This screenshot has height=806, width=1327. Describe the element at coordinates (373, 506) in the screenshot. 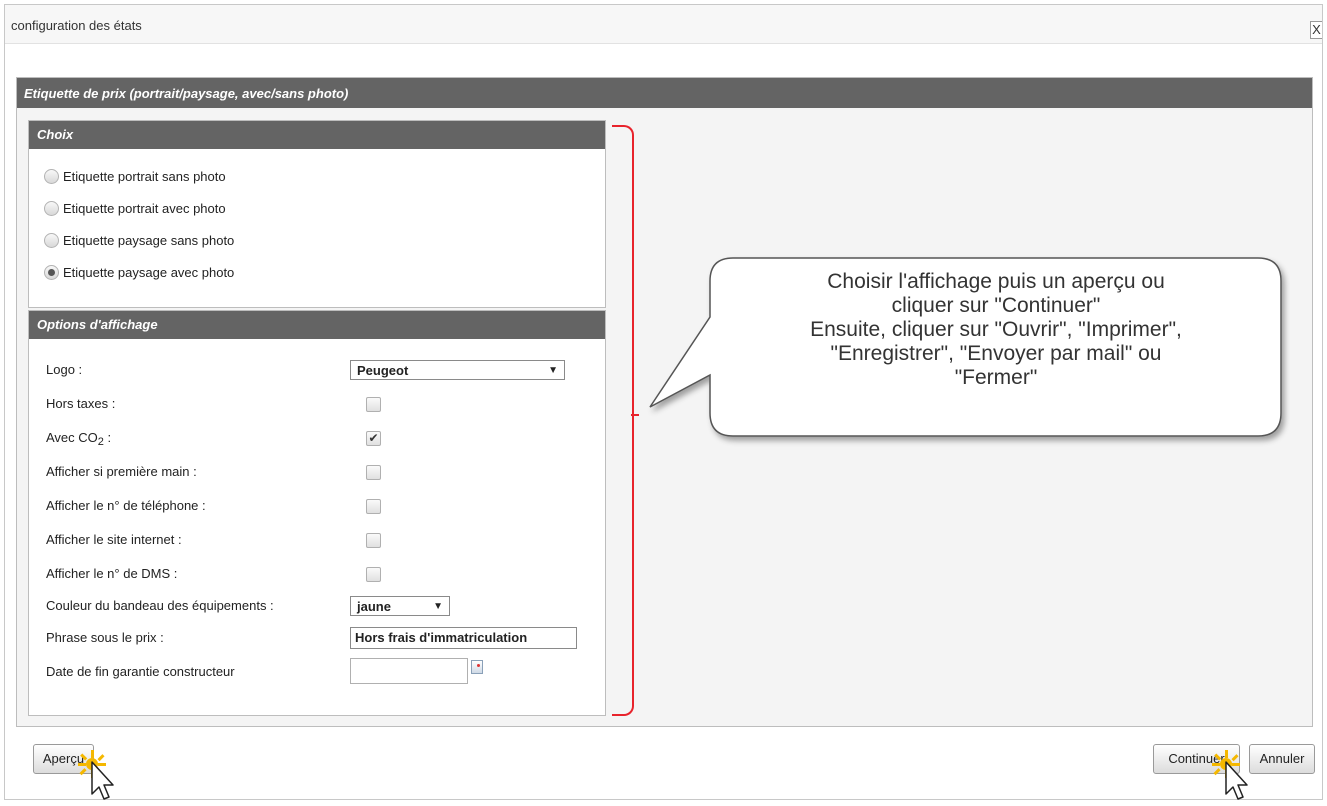

I see `telephone-checkbox` at that location.